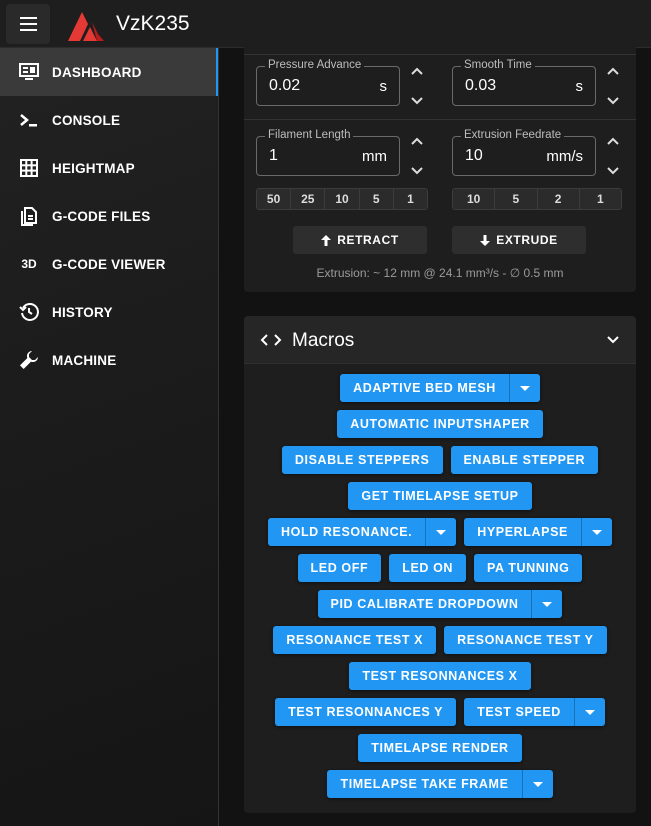 The height and width of the screenshot is (826, 651). Describe the element at coordinates (440, 54) in the screenshot. I see `divider` at that location.